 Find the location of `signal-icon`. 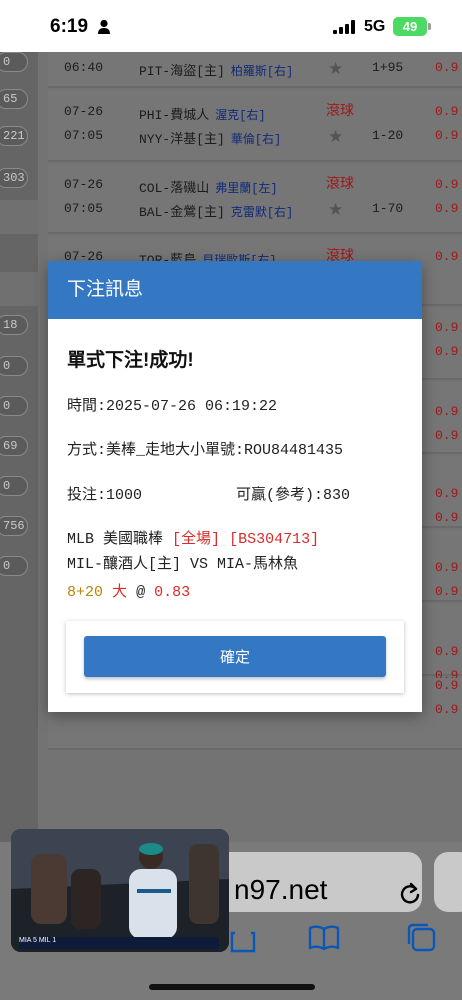

signal-icon is located at coordinates (344, 27).